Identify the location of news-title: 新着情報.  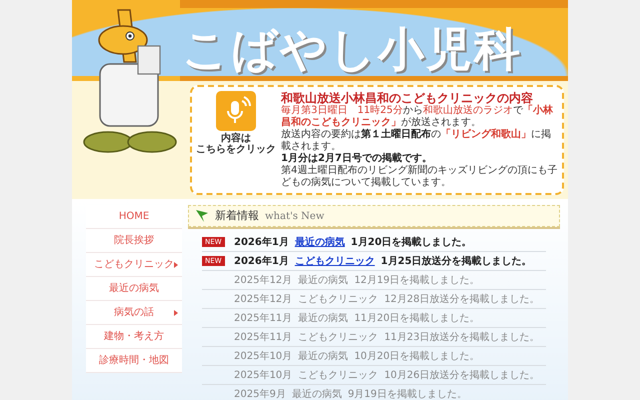
(237, 216).